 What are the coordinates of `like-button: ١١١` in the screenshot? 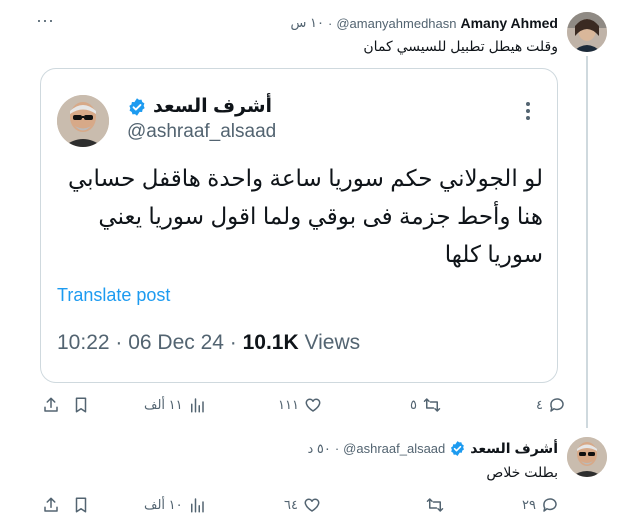 It's located at (300, 405).